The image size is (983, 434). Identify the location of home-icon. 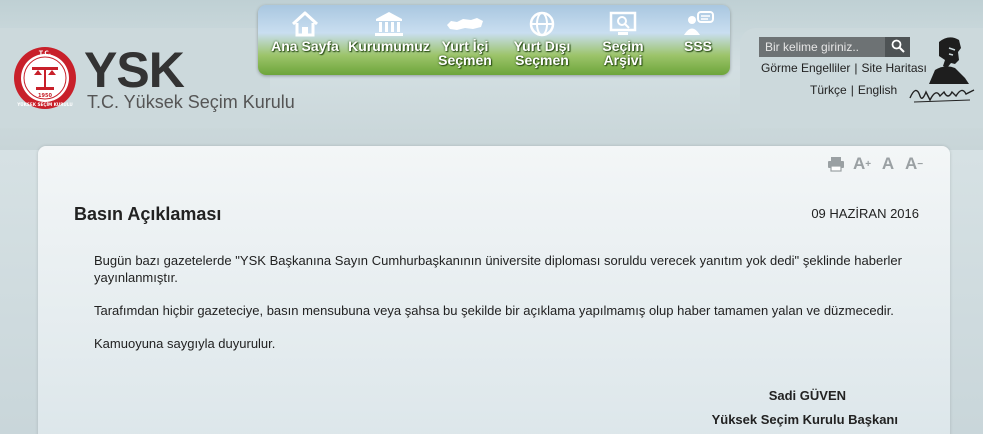
(305, 24).